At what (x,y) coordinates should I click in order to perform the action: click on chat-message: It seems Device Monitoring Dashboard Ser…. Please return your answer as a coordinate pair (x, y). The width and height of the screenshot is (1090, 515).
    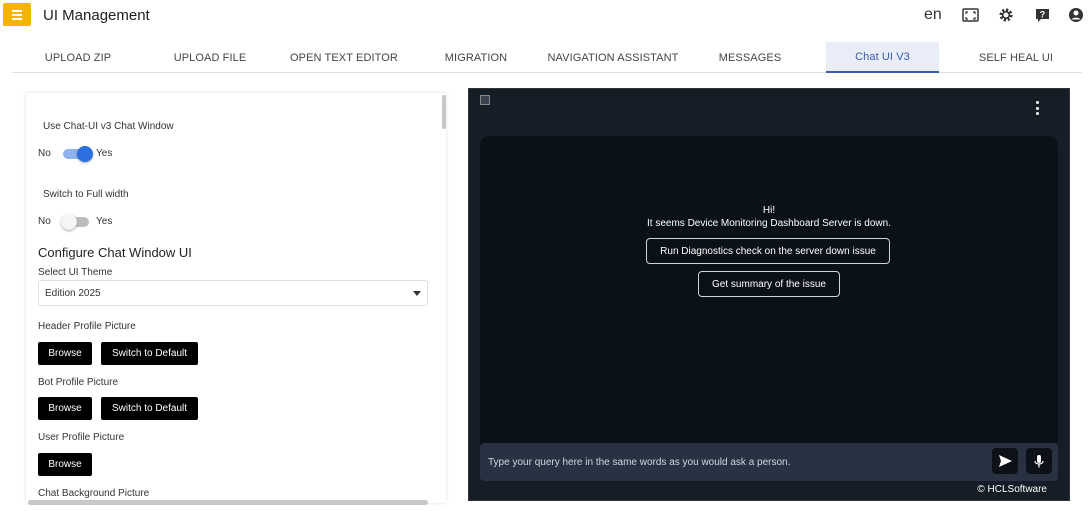
    Looking at the image, I should click on (769, 223).